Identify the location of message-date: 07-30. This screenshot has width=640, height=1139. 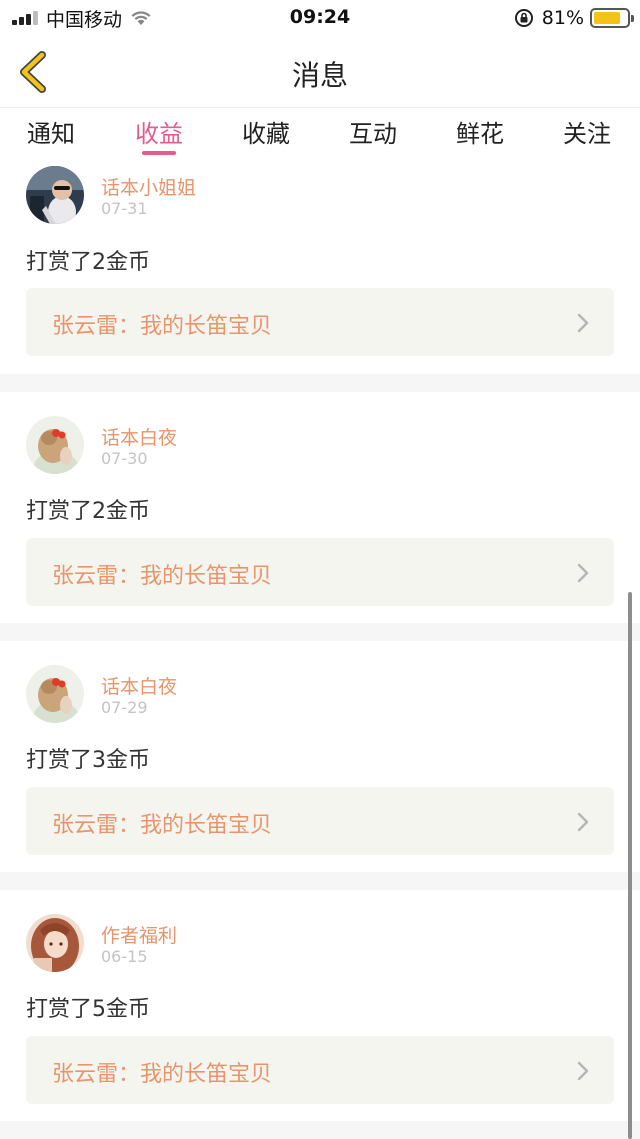
(124, 458).